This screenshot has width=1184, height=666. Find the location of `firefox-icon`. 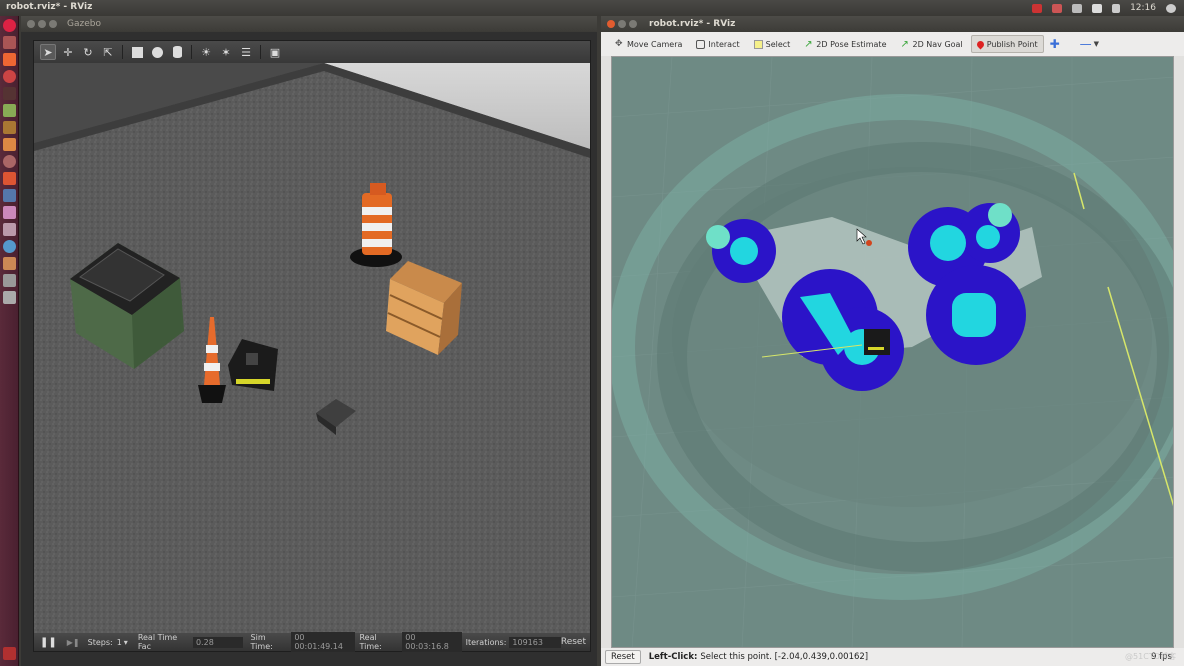

firefox-icon is located at coordinates (9, 59).